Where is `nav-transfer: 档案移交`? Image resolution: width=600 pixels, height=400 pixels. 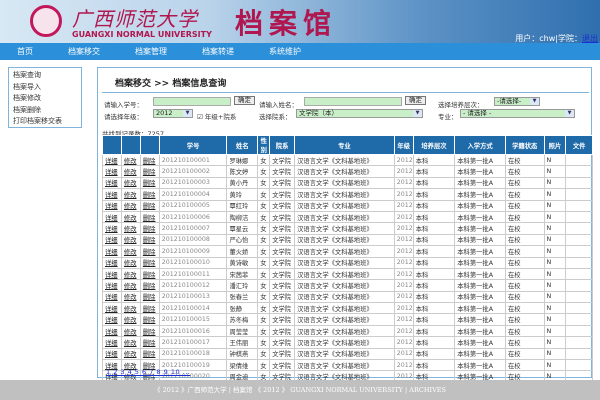 nav-transfer: 档案移交 is located at coordinates (84, 51).